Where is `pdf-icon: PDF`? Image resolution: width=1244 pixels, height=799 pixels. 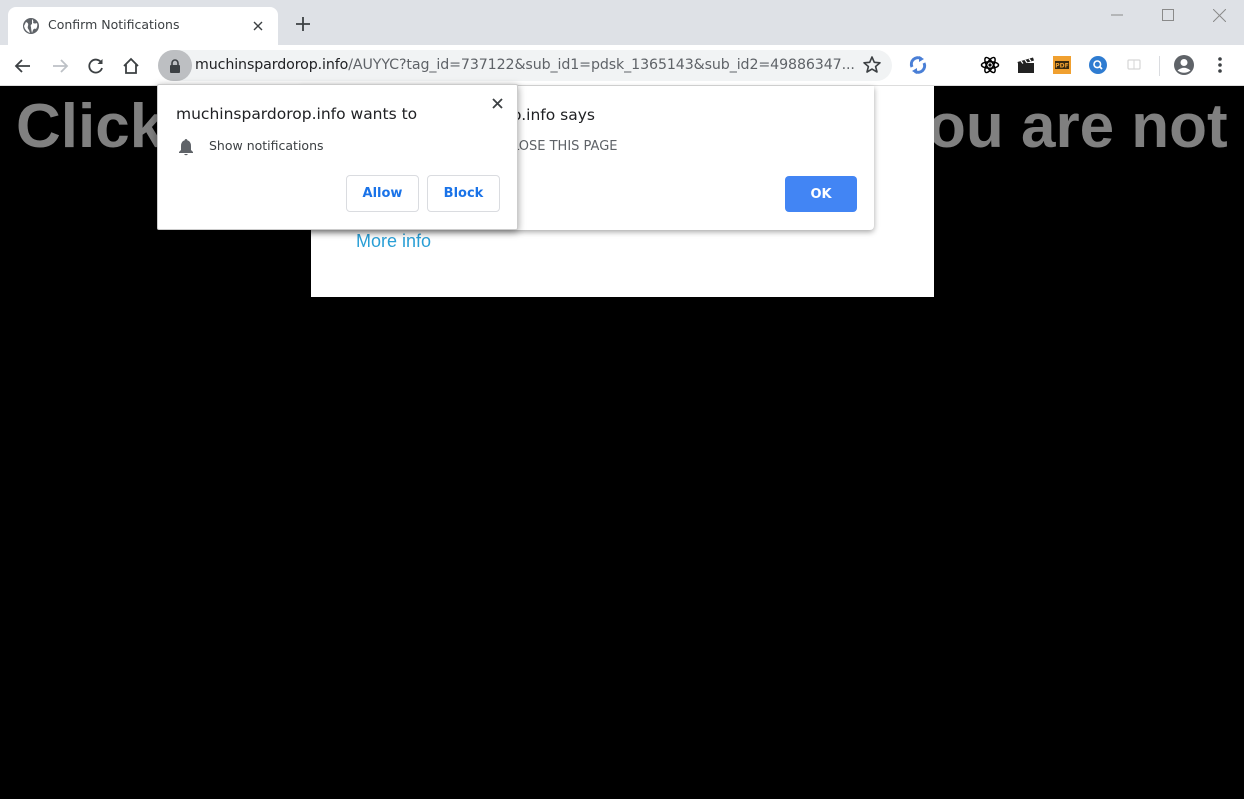 pdf-icon: PDF is located at coordinates (1062, 65).